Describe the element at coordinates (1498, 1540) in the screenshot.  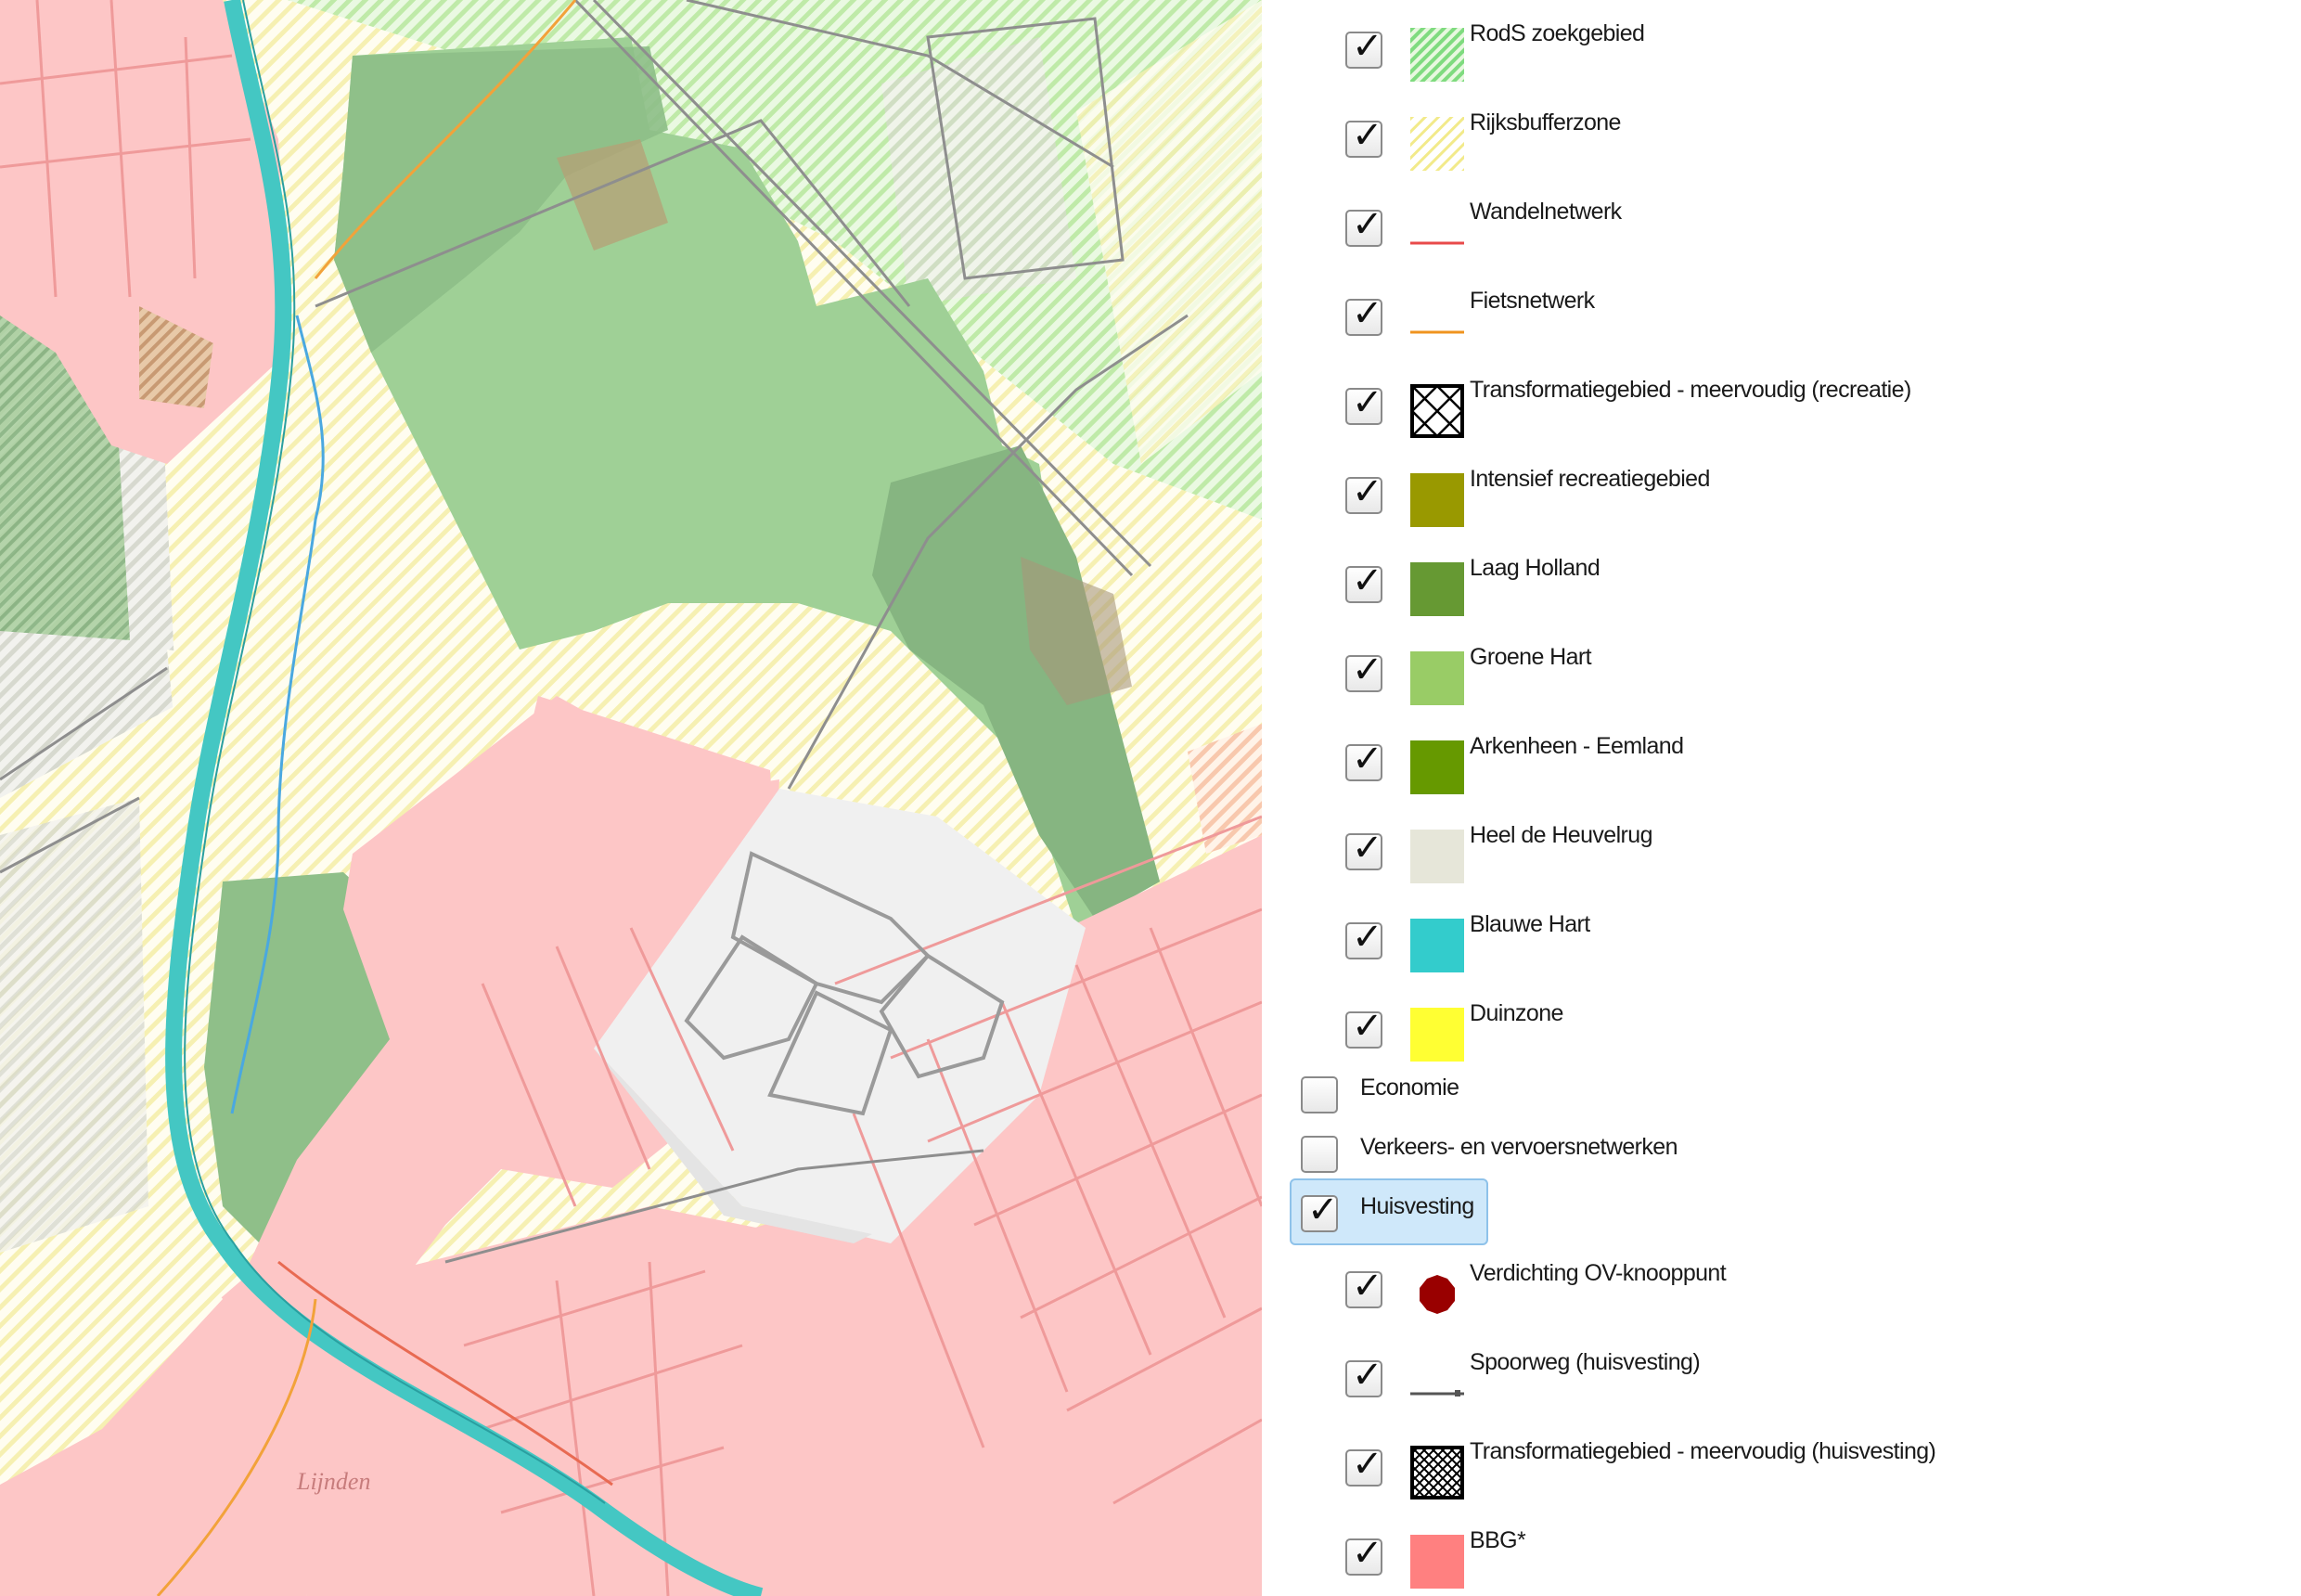
I see `legend-label: BBG*` at that location.